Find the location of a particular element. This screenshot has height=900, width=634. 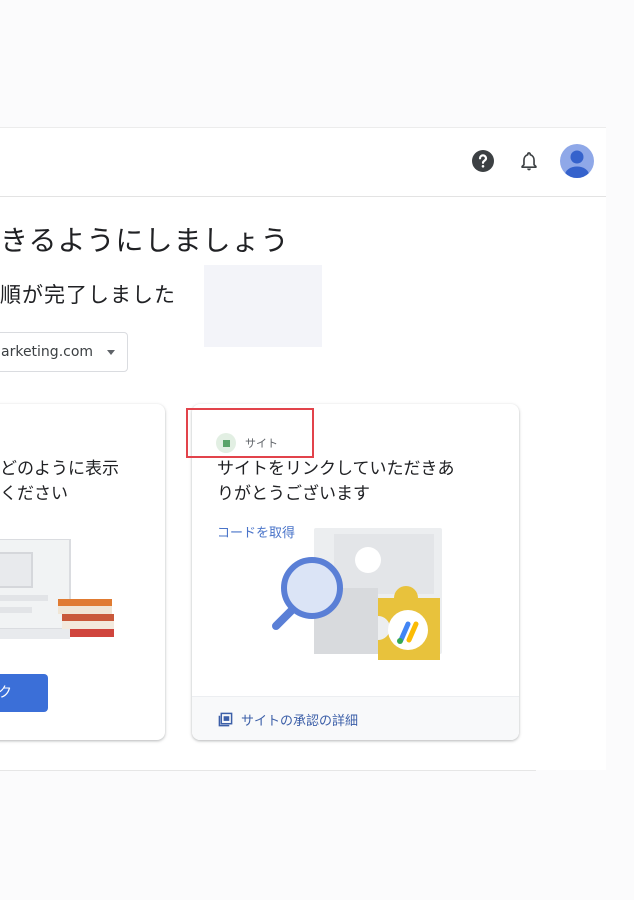

site-verification-details-link: サイトの承認の詳細 is located at coordinates (288, 719).